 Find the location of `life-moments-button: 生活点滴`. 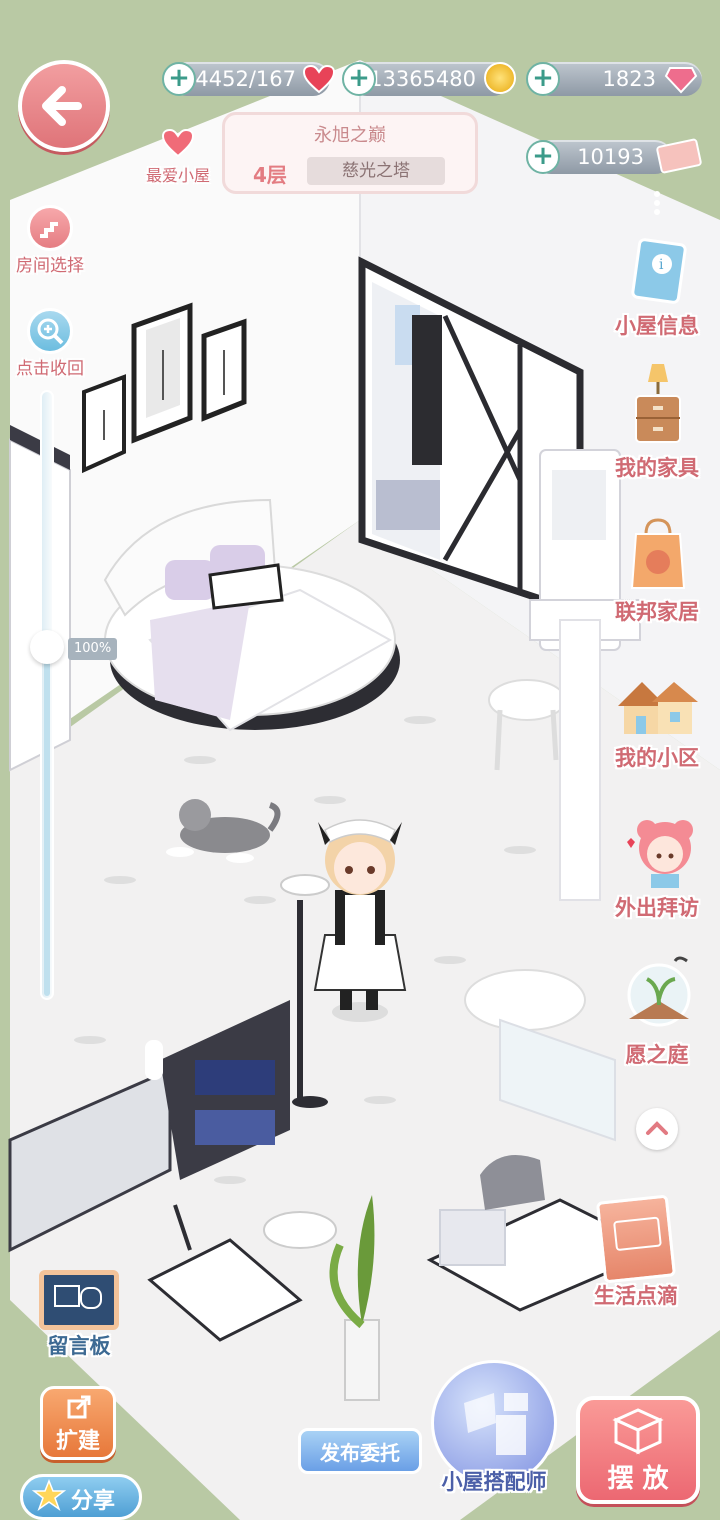

life-moments-button: 生活点滴 is located at coordinates (636, 1252).